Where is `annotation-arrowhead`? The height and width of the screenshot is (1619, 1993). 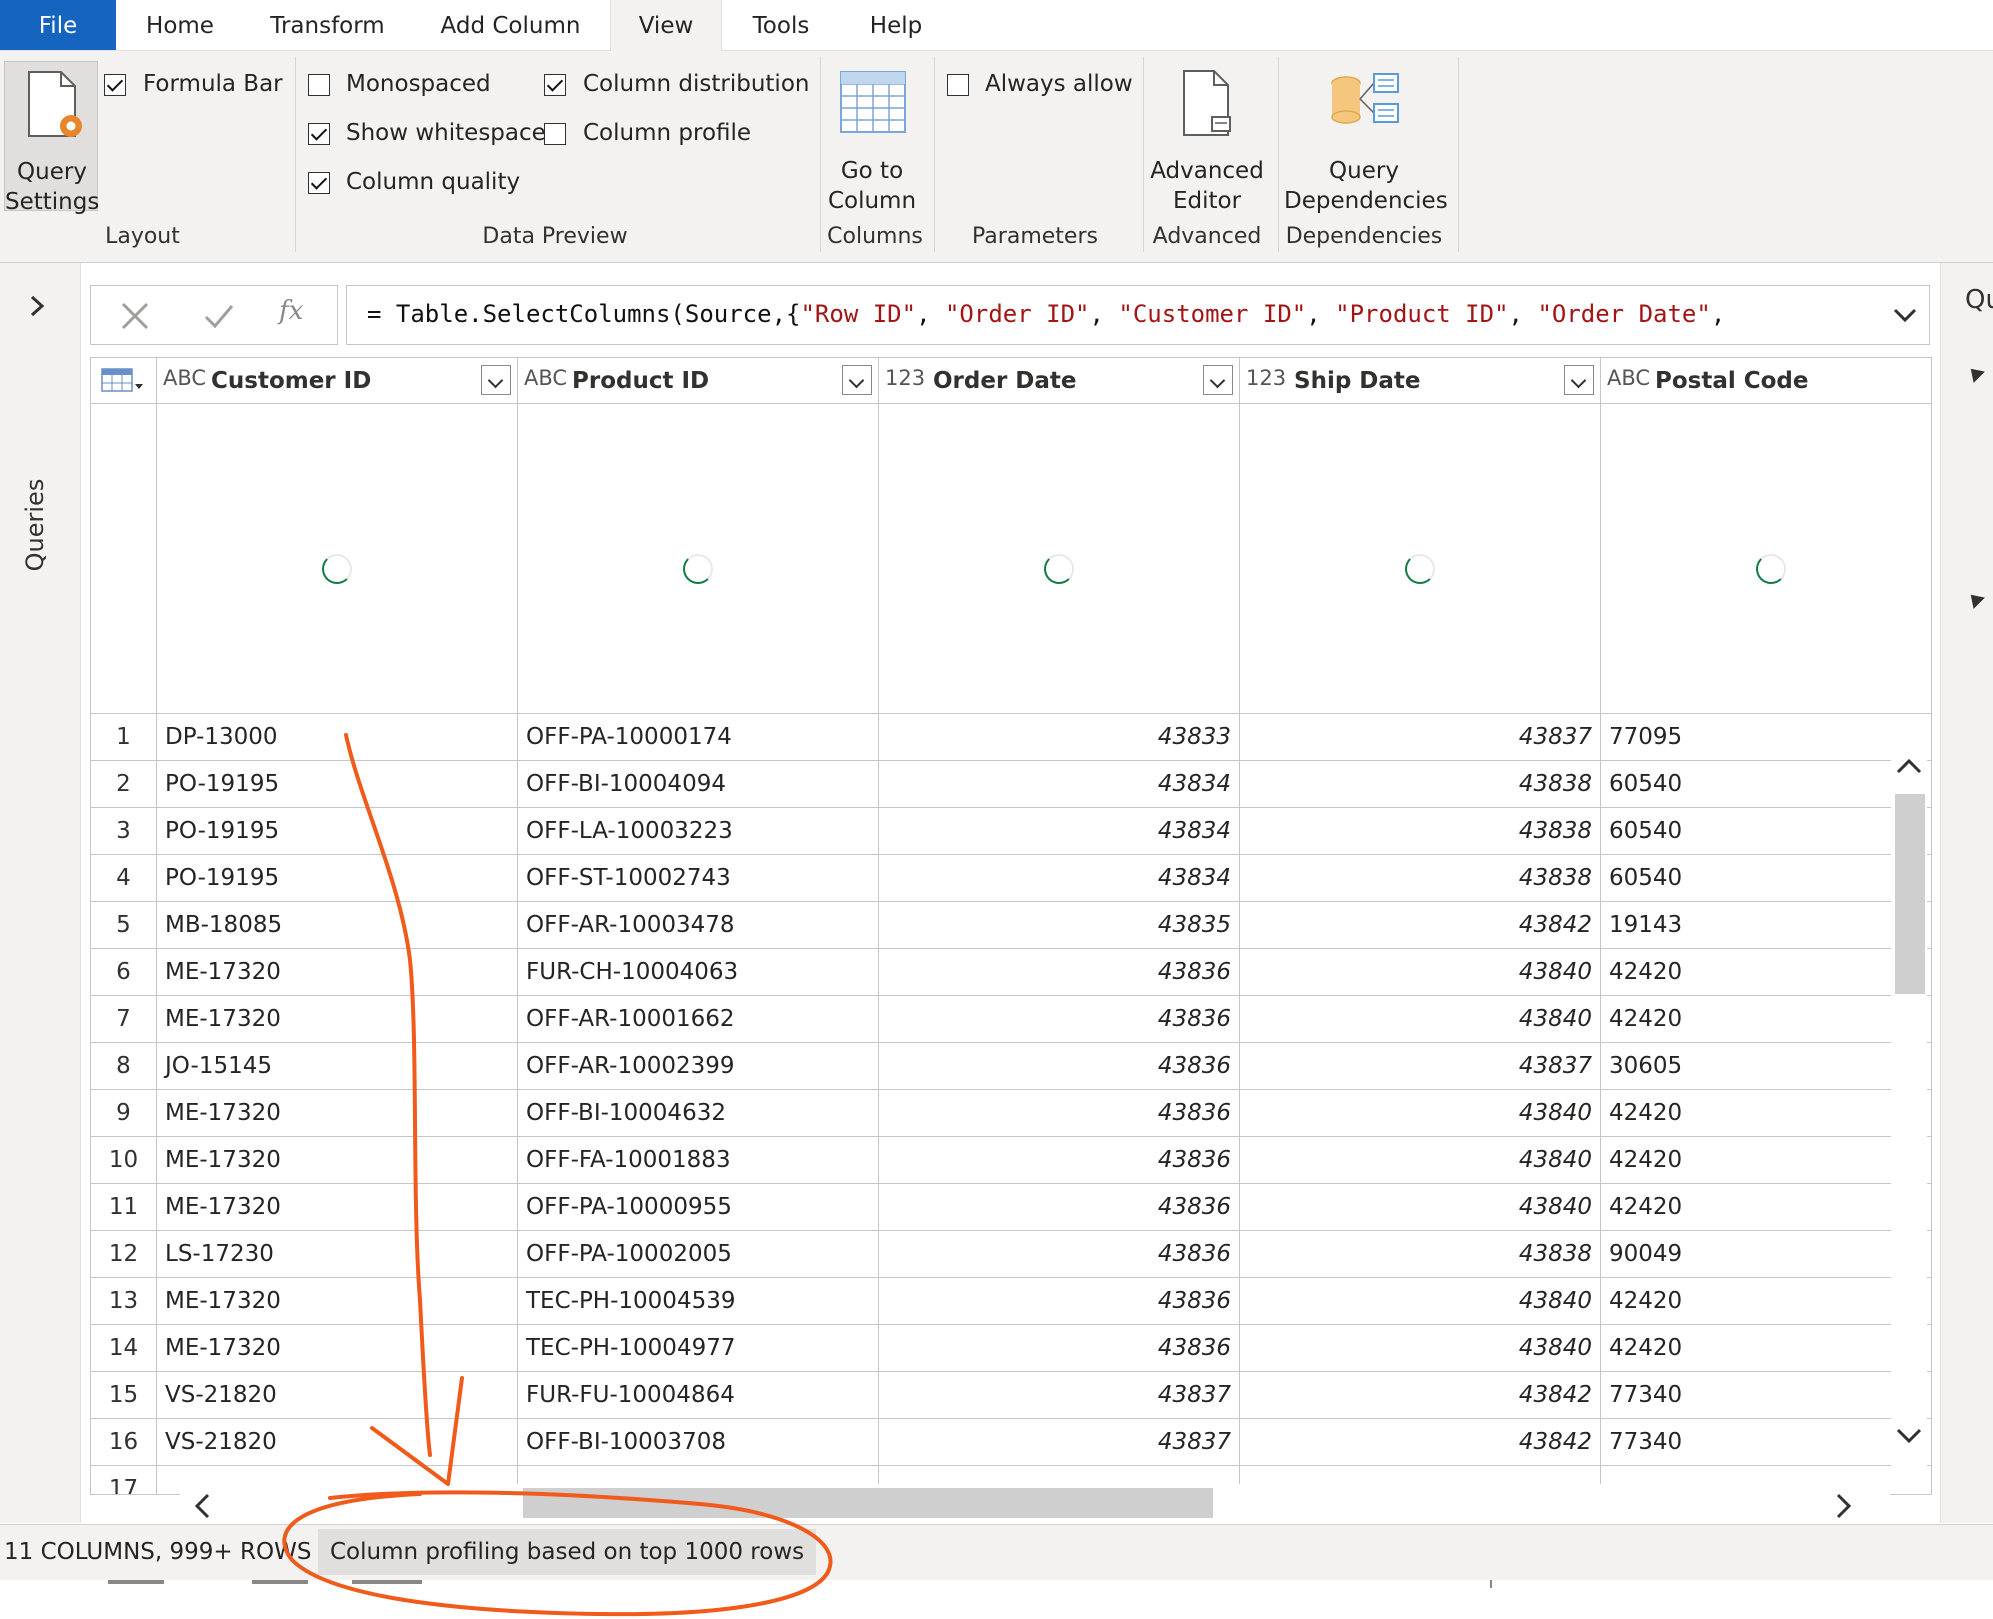 annotation-arrowhead is located at coordinates (417, 1431).